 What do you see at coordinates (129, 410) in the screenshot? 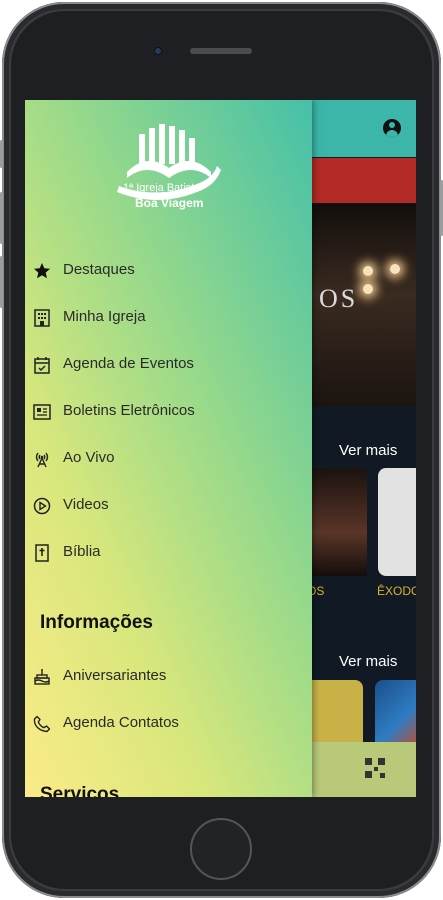
I see `menu-item-label: Boletins Eletrônicos` at bounding box center [129, 410].